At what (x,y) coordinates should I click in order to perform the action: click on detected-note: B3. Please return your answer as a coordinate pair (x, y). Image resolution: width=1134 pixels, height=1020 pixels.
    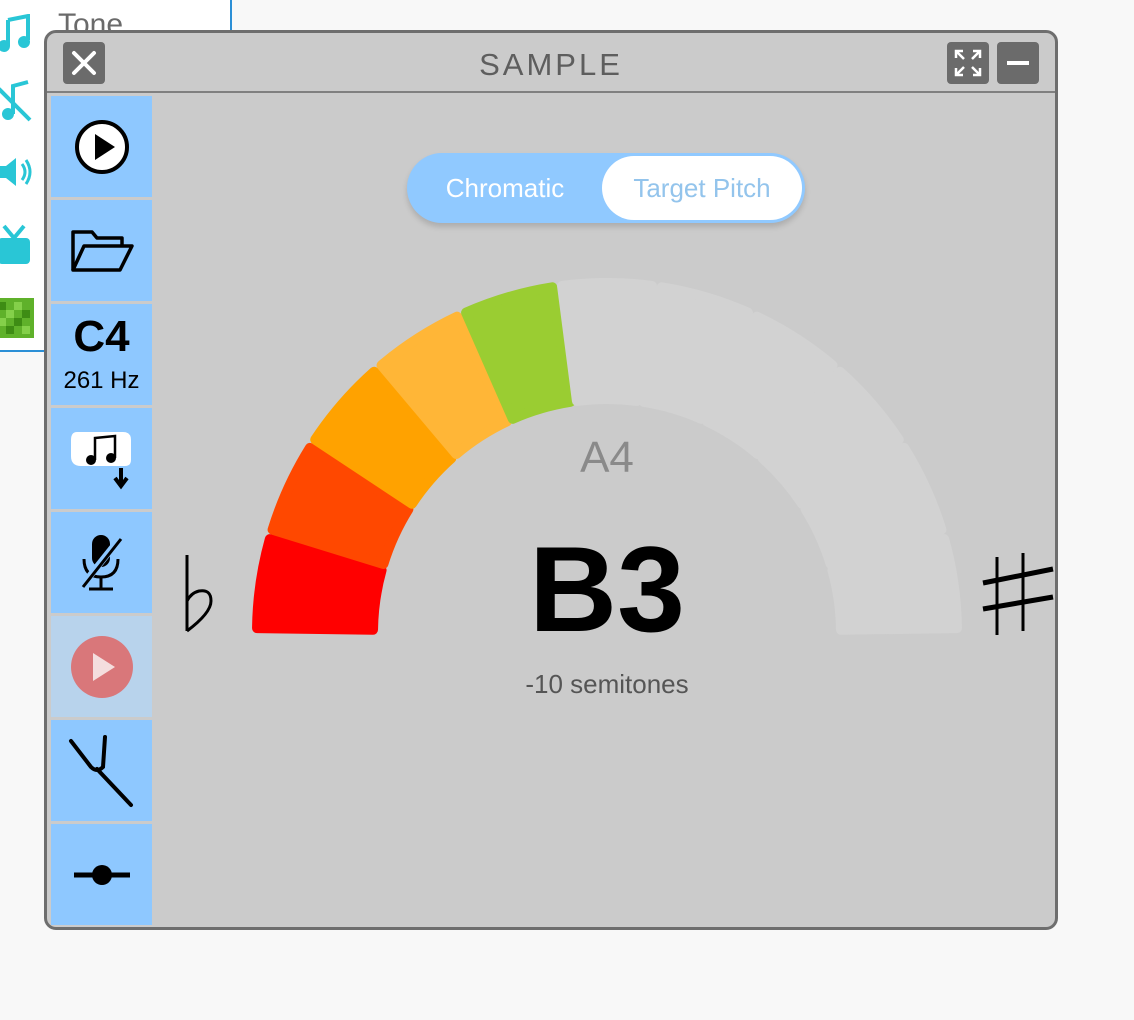
    Looking at the image, I should click on (607, 589).